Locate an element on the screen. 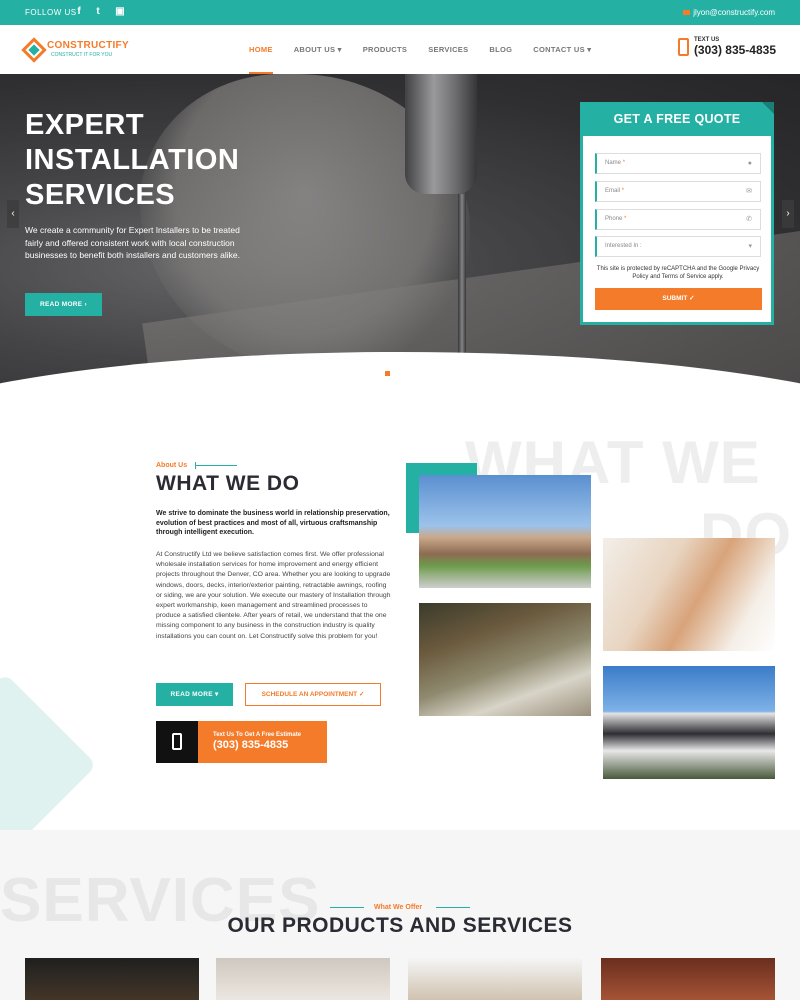 The image size is (800, 1000). phone-placeholder: Phone is located at coordinates (614, 219).